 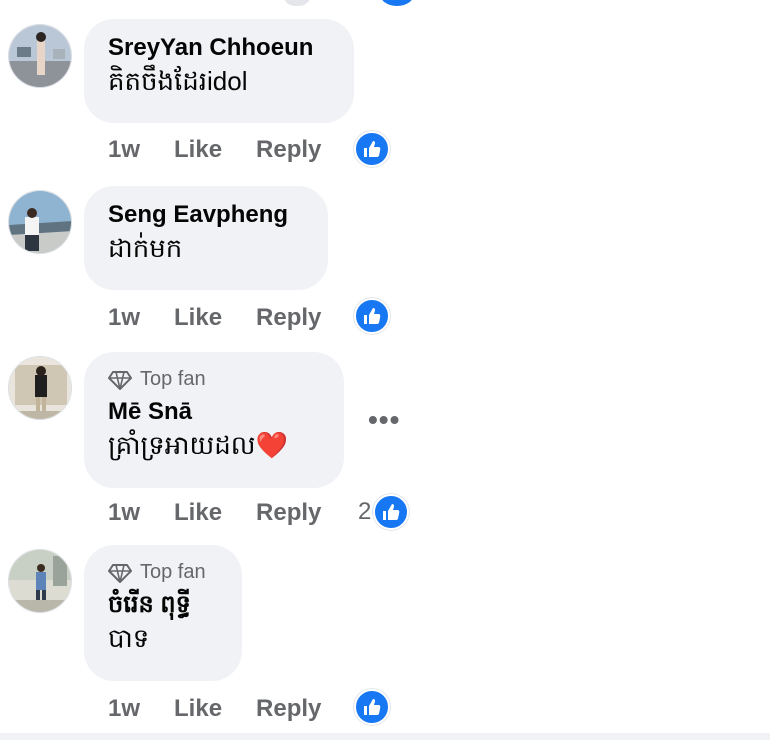 What do you see at coordinates (198, 445) in the screenshot?
I see `comment-text: គ្រាំទ្រអាយដល❤️` at bounding box center [198, 445].